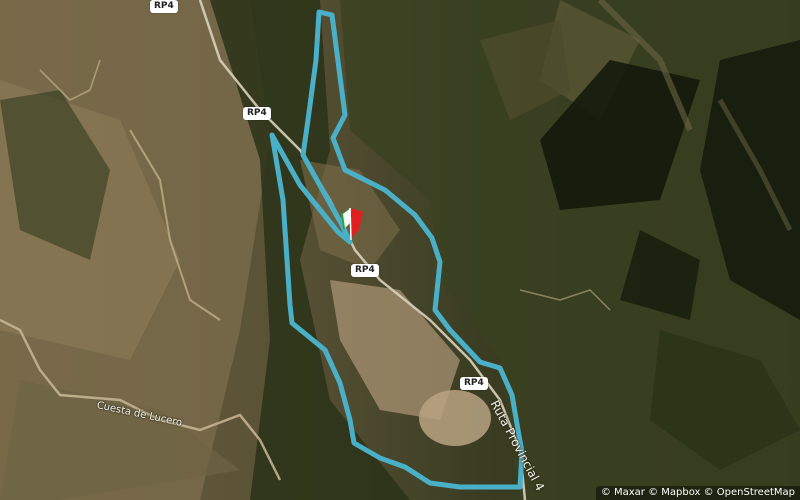 Image resolution: width=800 pixels, height=500 pixels. What do you see at coordinates (474, 383) in the screenshot?
I see `road-shield-rp4-lower: RP4` at bounding box center [474, 383].